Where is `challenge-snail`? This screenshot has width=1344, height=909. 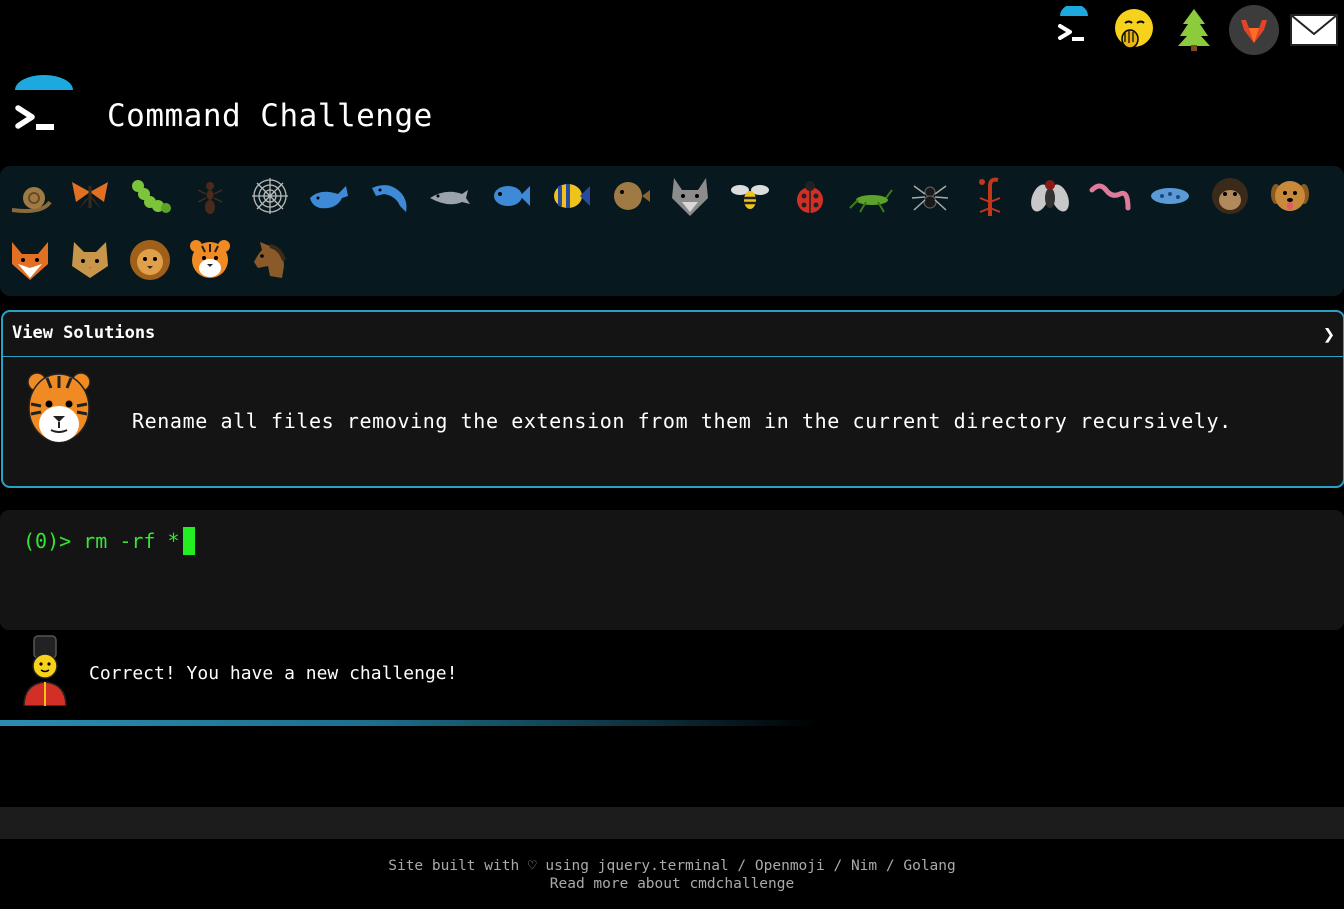 challenge-snail is located at coordinates (30, 196).